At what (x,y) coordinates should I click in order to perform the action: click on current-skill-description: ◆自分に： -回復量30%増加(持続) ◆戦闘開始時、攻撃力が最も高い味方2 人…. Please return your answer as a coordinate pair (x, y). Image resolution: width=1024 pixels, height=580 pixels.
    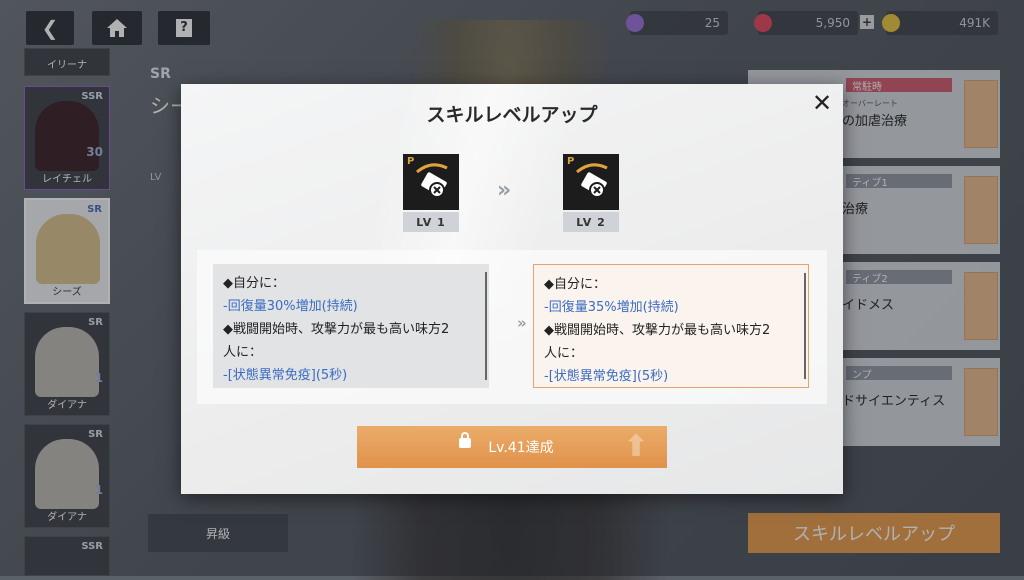
    Looking at the image, I should click on (351, 326).